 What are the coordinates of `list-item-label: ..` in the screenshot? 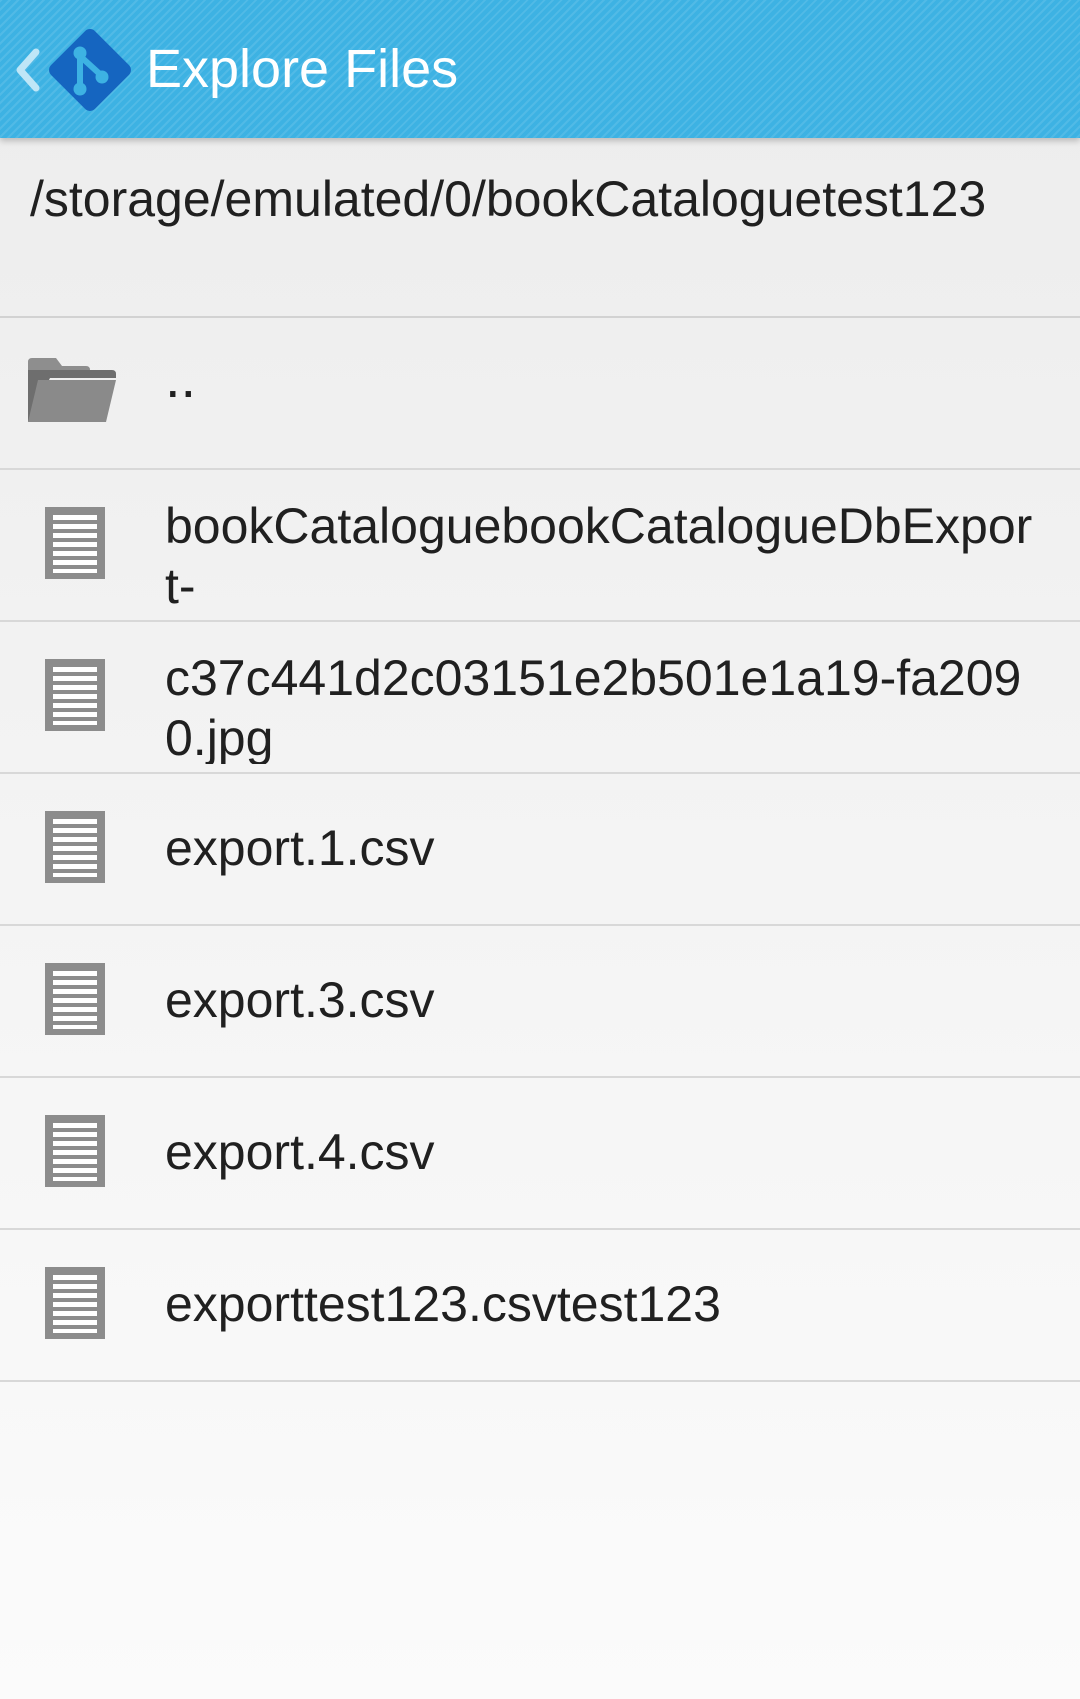 It's located at (181, 378).